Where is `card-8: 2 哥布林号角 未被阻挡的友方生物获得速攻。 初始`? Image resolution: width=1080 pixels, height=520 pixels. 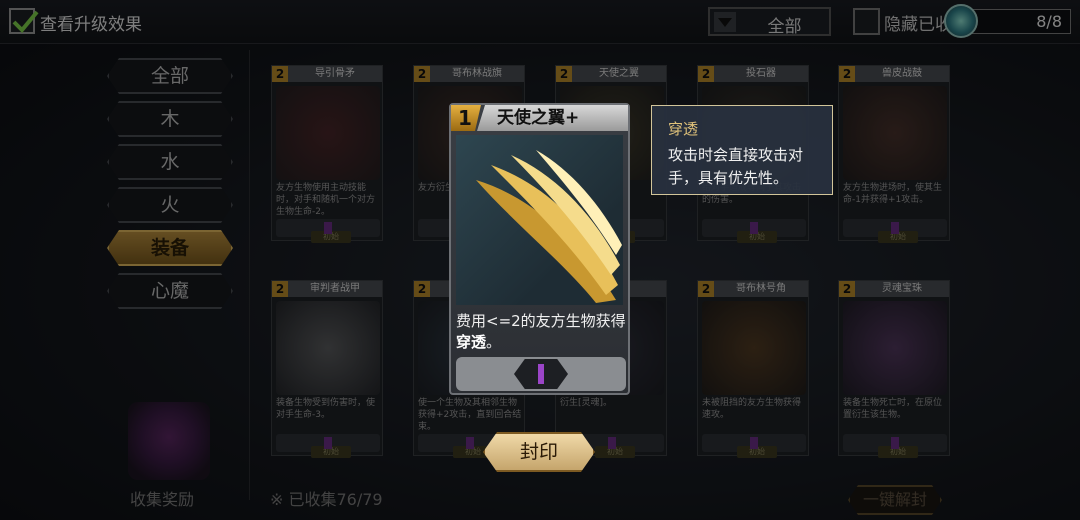
card-8: 2 哥布林号角 未被阻挡的友方生物获得速攻。 初始 is located at coordinates (753, 369).